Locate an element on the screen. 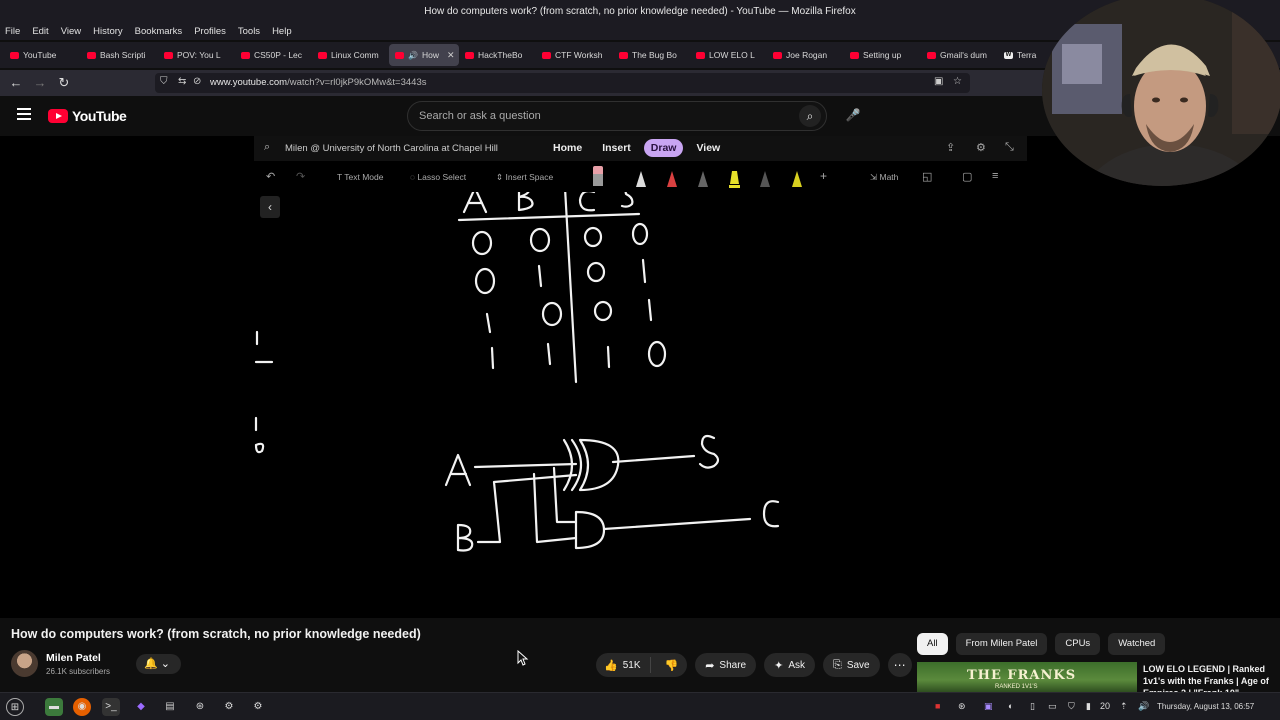  pen-dark-icon is located at coordinates (765, 179).